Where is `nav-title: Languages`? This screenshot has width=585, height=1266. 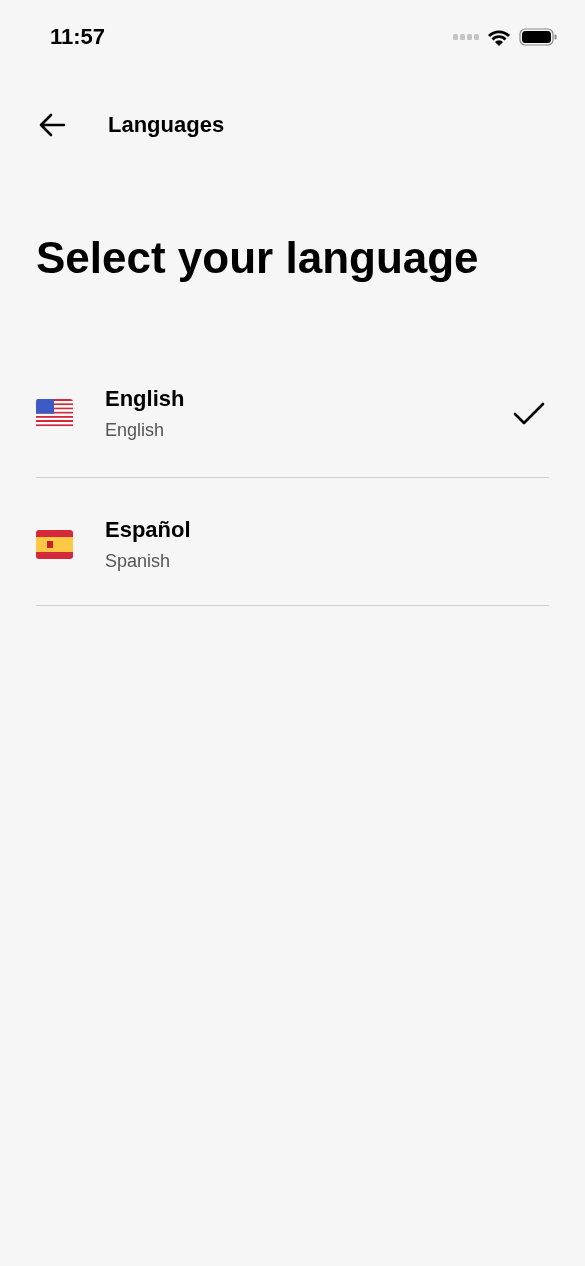 nav-title: Languages is located at coordinates (166, 125).